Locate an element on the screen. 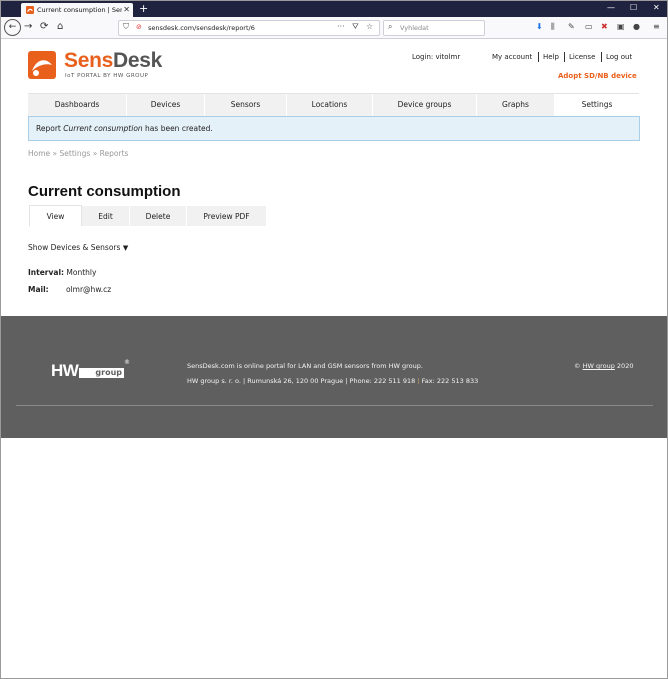  logo-sens: Sens is located at coordinates (88, 60).